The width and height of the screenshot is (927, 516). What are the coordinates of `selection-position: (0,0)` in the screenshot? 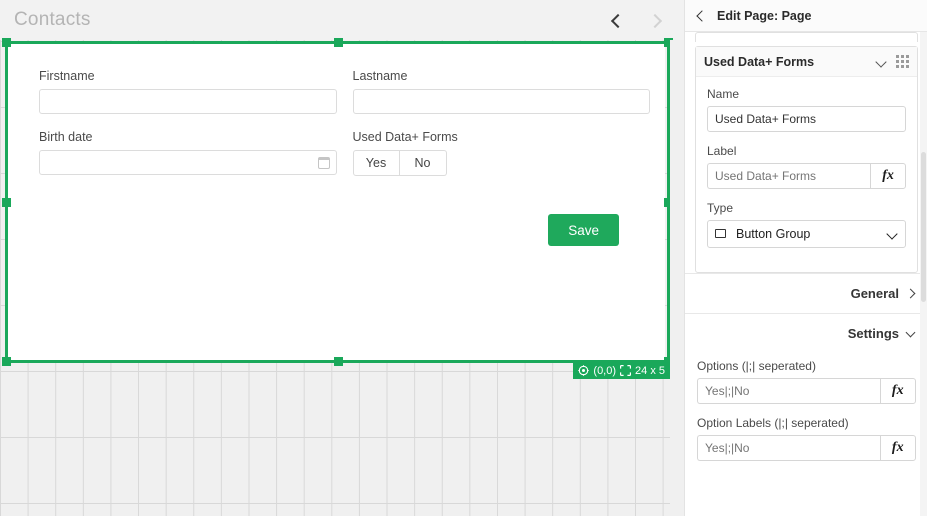 It's located at (605, 370).